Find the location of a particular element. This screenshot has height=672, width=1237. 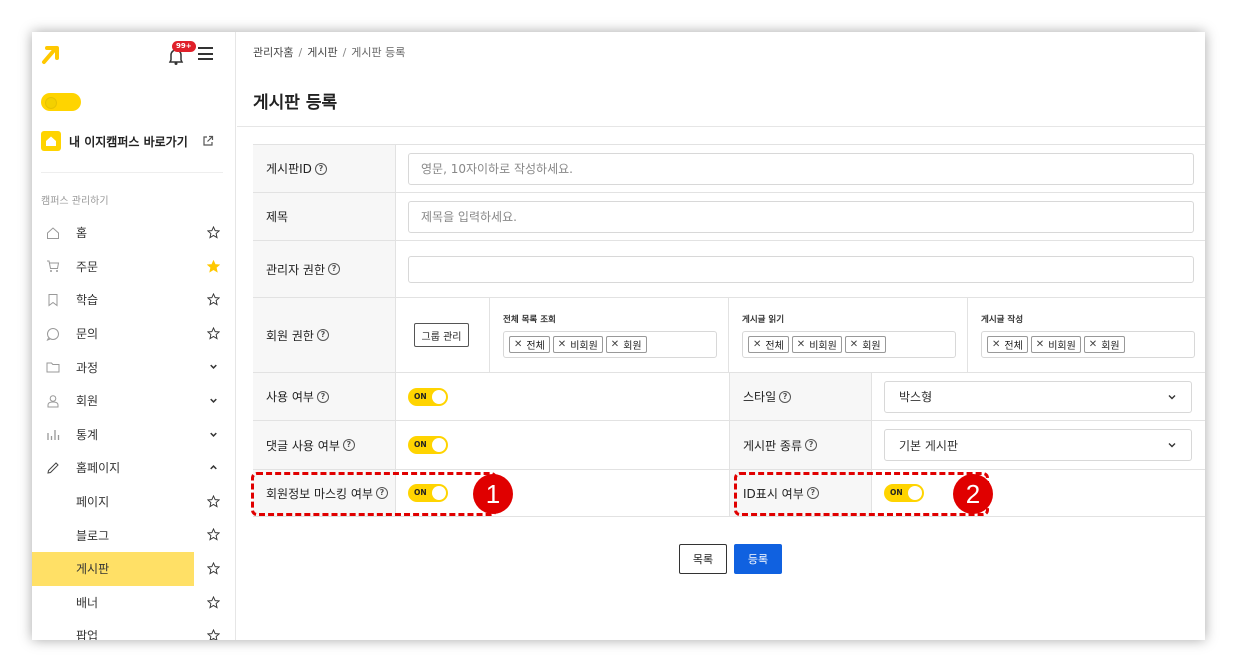

group-manage-button: 그룹 관리 is located at coordinates (441, 335).